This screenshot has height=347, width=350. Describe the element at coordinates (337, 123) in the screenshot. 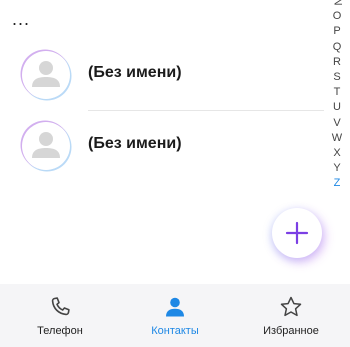

I see `index-letter: V` at that location.